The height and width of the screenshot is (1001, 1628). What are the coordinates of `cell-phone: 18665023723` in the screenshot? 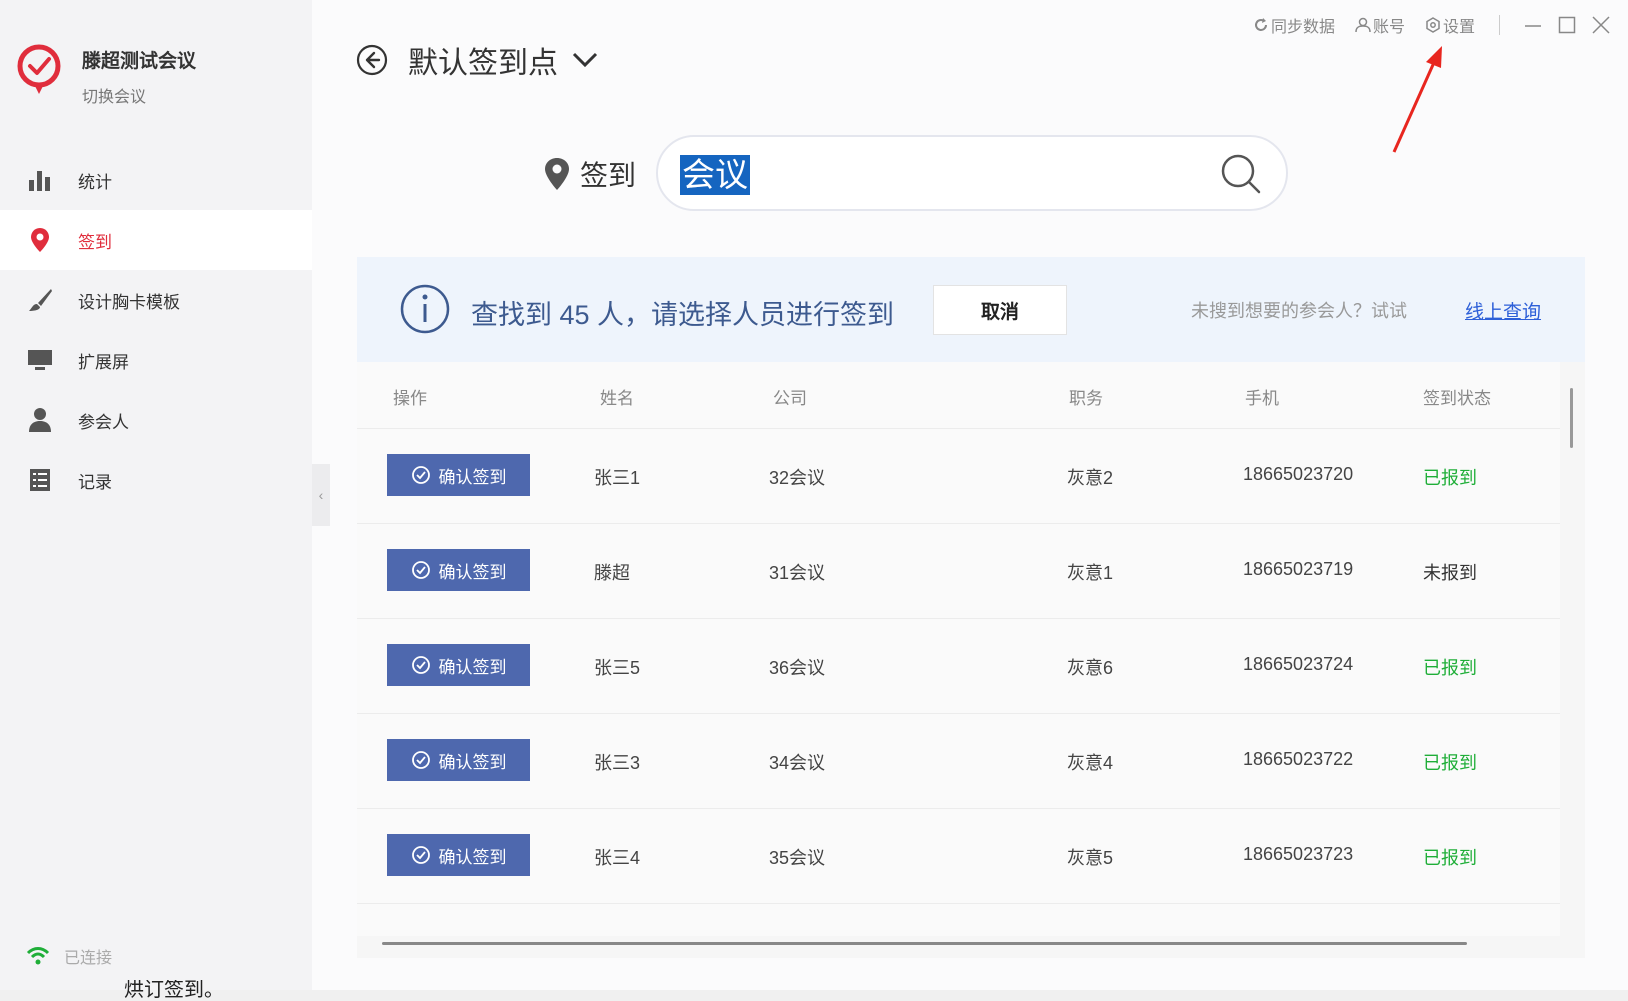 It's located at (1298, 854).